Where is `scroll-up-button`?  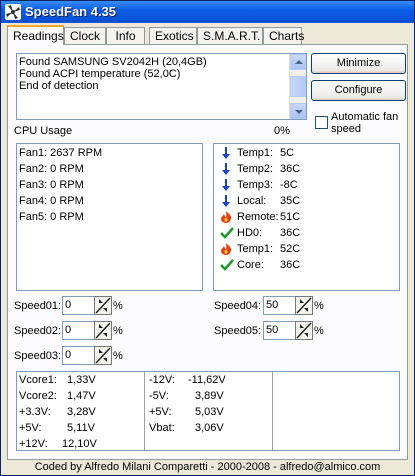
scroll-up-button is located at coordinates (298, 62).